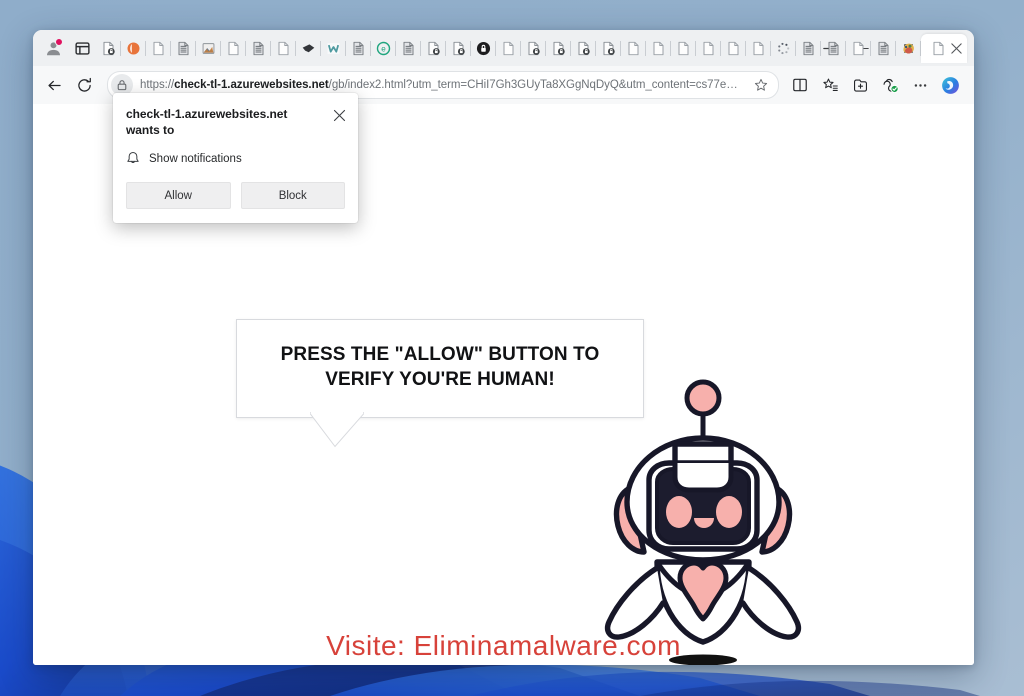 The height and width of the screenshot is (696, 1024). Describe the element at coordinates (59, 42) in the screenshot. I see `profile-notification-badge` at that location.